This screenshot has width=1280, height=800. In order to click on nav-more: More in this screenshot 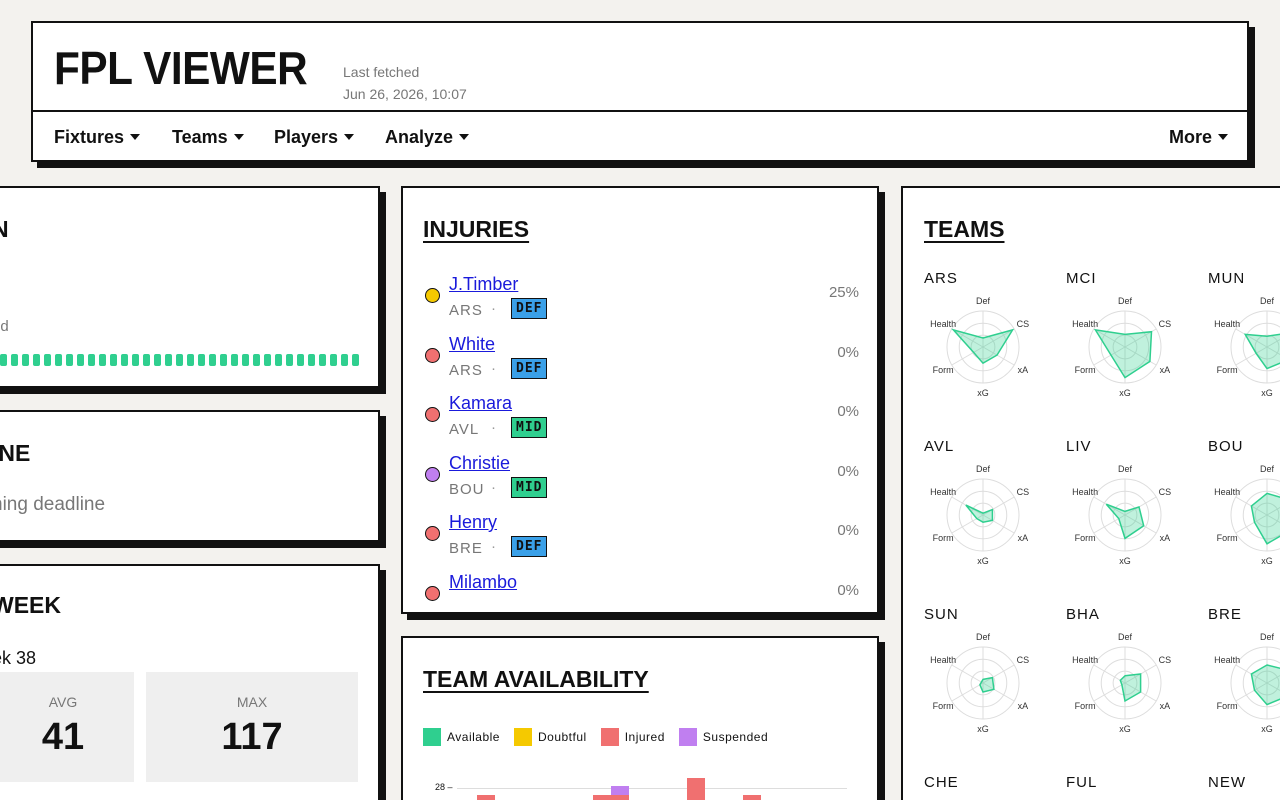, I will do `click(1199, 137)`.